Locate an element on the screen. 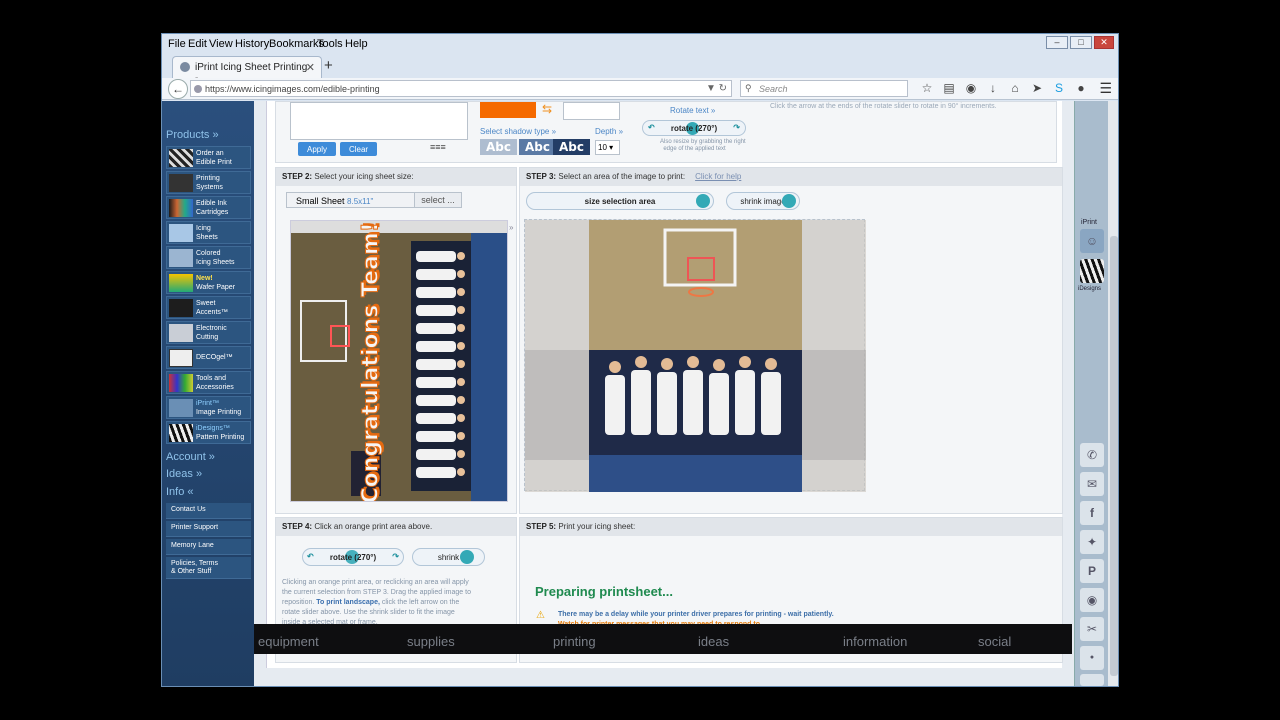 Image resolution: width=1280 pixels, height=720 pixels. expand-icon: » is located at coordinates (511, 227).